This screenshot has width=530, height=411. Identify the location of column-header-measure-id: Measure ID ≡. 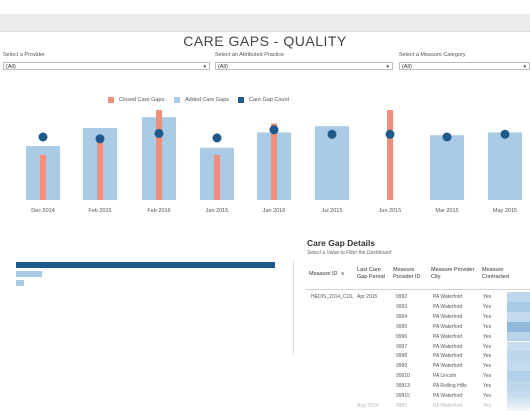
(326, 274).